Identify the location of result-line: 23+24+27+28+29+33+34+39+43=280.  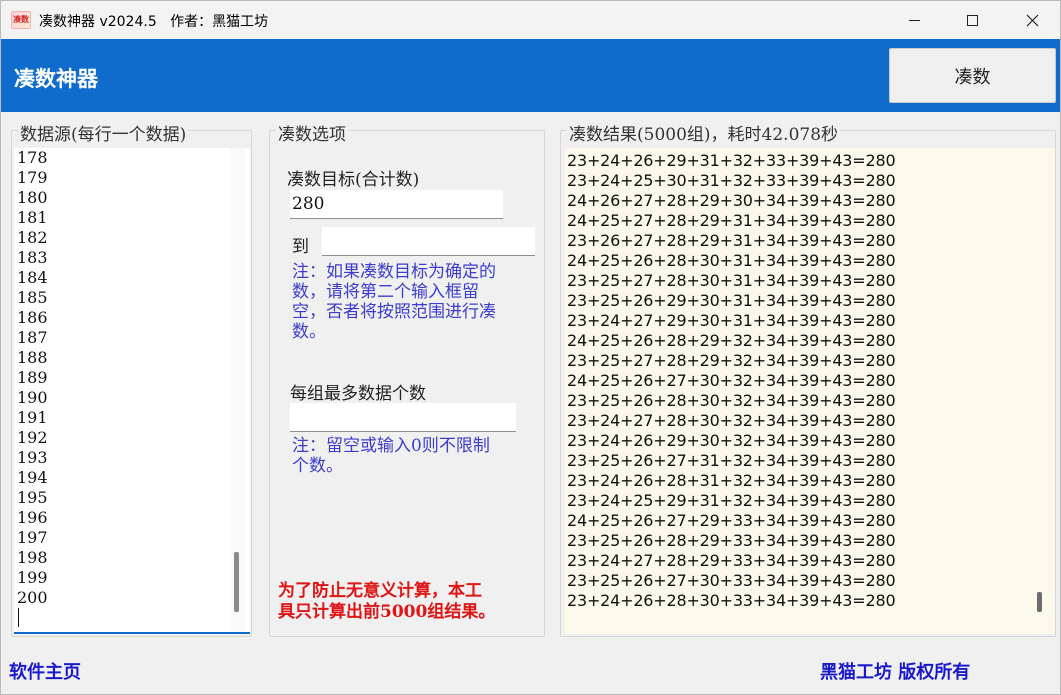
(731, 560).